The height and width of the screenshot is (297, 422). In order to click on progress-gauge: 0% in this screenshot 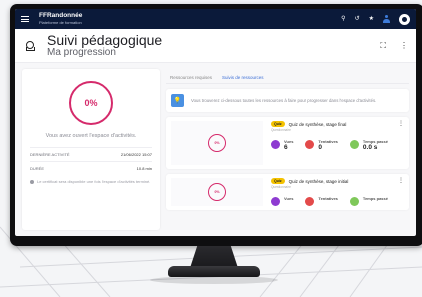, I will do `click(91, 103)`.